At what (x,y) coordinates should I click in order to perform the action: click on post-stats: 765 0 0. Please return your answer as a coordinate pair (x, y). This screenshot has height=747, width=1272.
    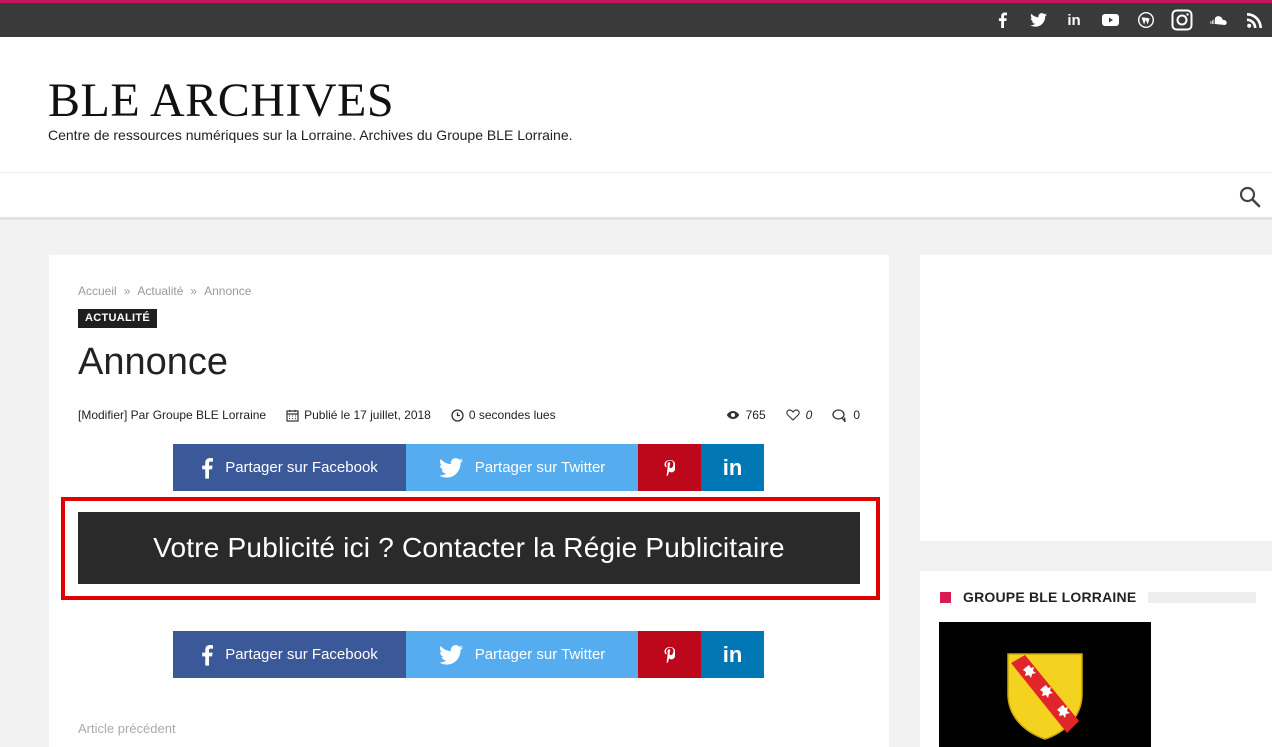
    Looking at the image, I should click on (793, 415).